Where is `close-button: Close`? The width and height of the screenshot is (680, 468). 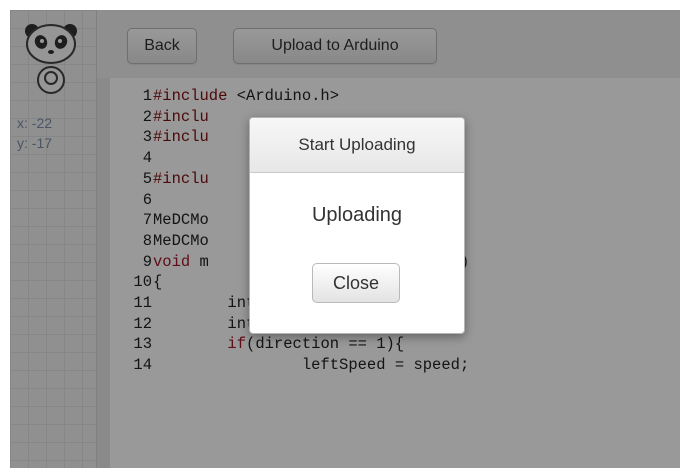
close-button: Close is located at coordinates (356, 283).